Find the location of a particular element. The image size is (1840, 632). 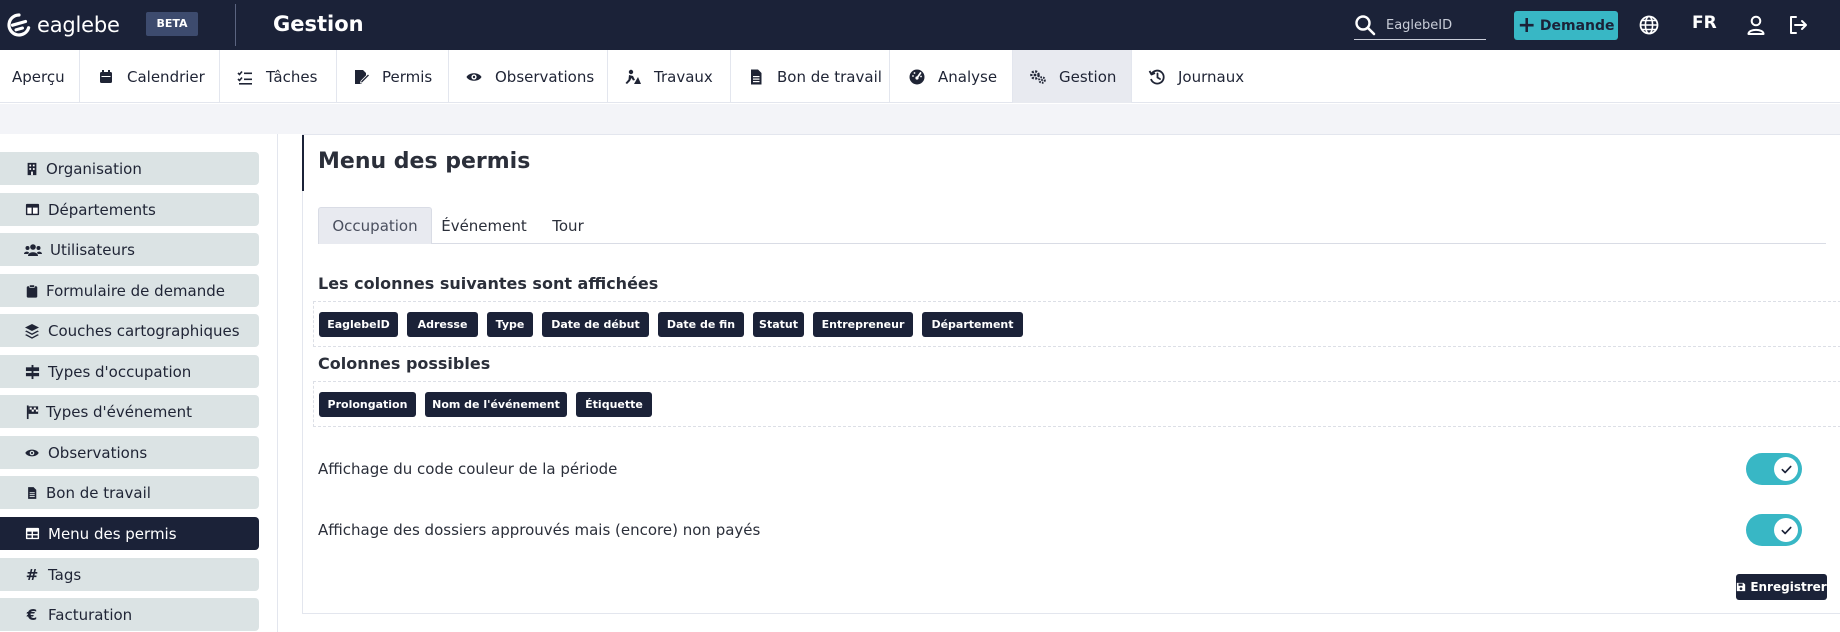

unpaid-approved-toggle is located at coordinates (1774, 530).